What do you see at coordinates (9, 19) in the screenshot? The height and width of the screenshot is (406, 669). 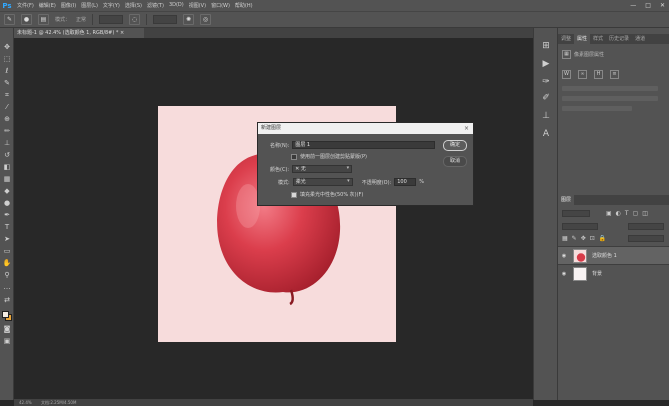 I see `brush-tool-icon: ✎` at bounding box center [9, 19].